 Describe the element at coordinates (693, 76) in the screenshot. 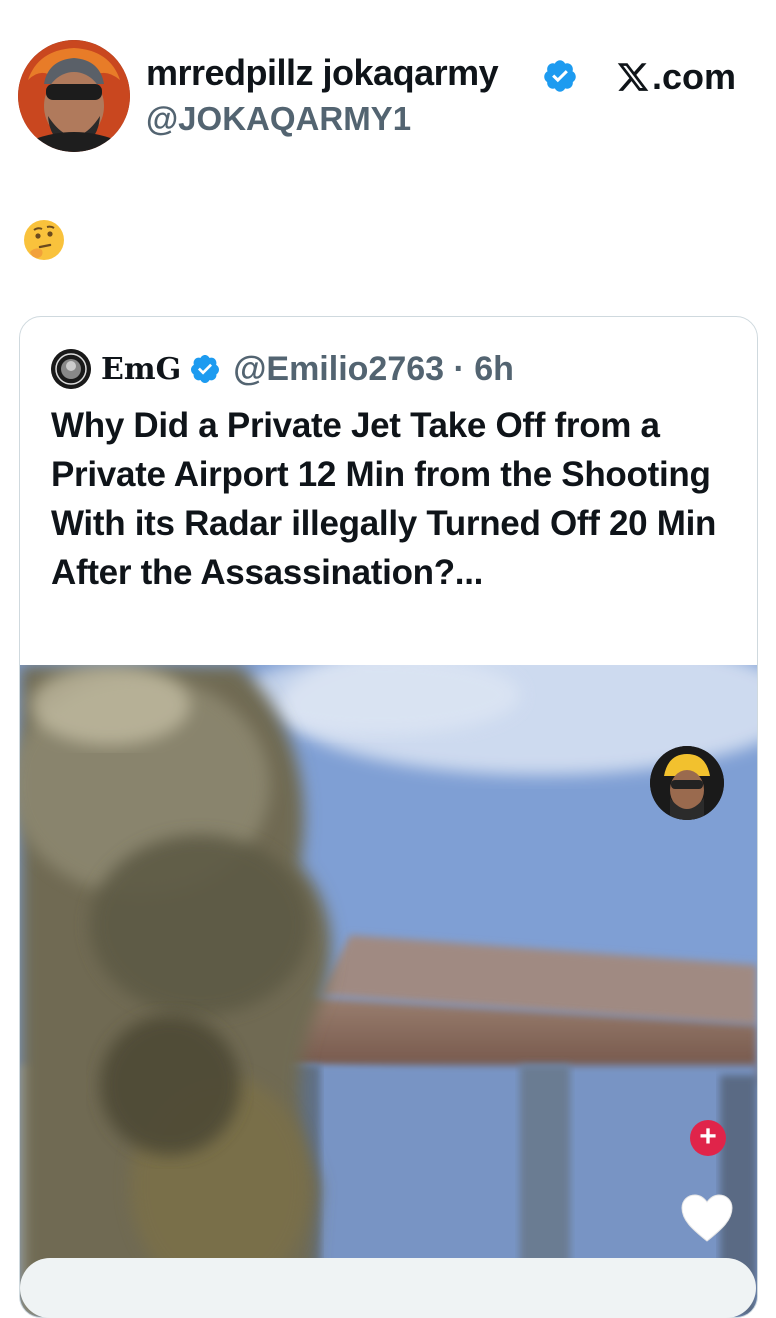

I see `brand-domain-suffix: .com` at that location.